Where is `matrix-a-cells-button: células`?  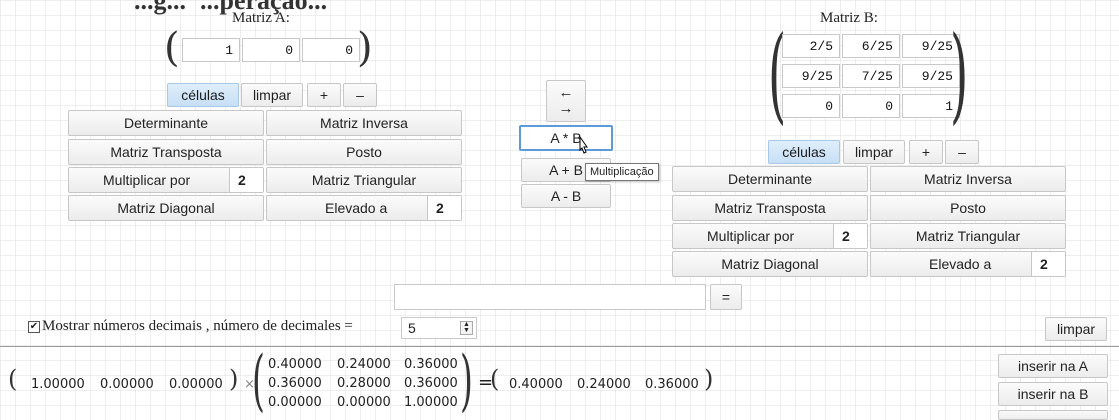 matrix-a-cells-button: células is located at coordinates (203, 95).